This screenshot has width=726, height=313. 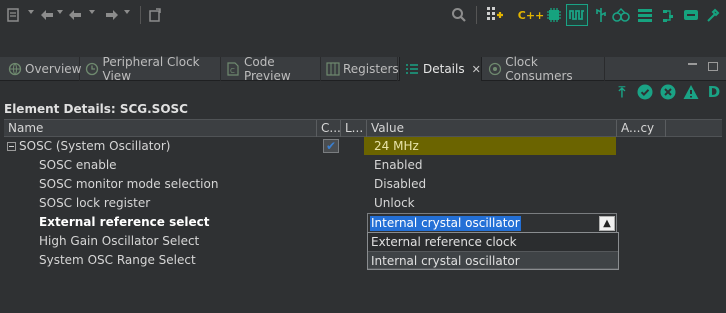 I want to click on row-name: SOSC enable, so click(x=78, y=165).